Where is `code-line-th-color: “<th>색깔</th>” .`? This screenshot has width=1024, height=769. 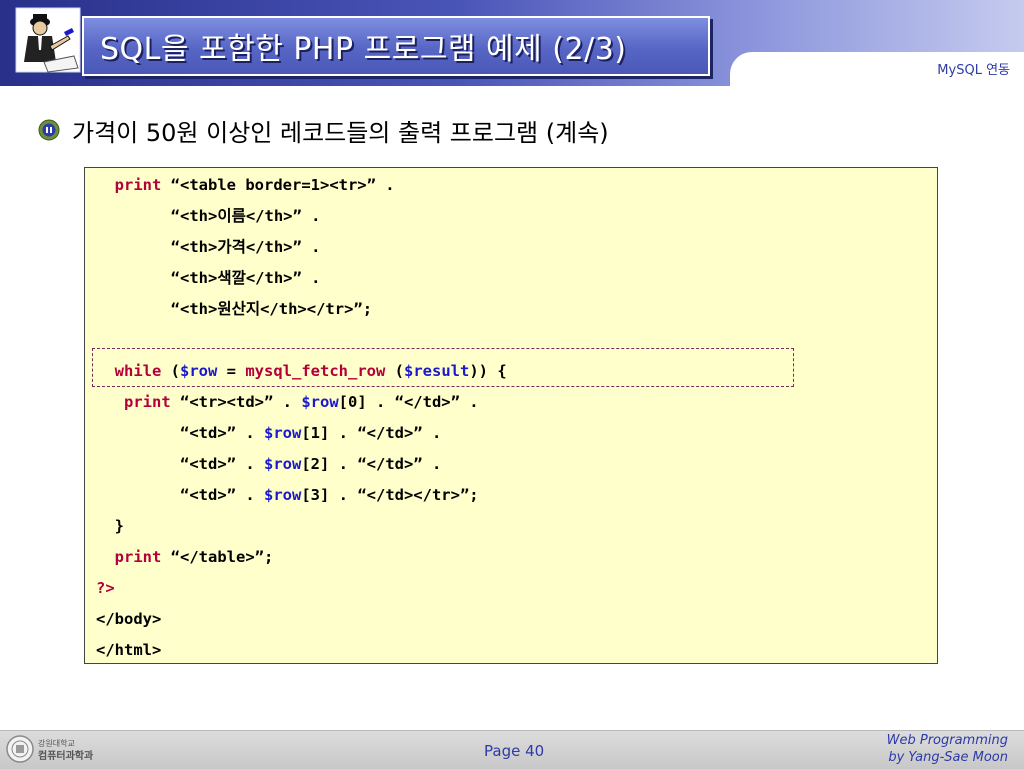
code-line-th-color: “<th>색깔</th>” . is located at coordinates (208, 278).